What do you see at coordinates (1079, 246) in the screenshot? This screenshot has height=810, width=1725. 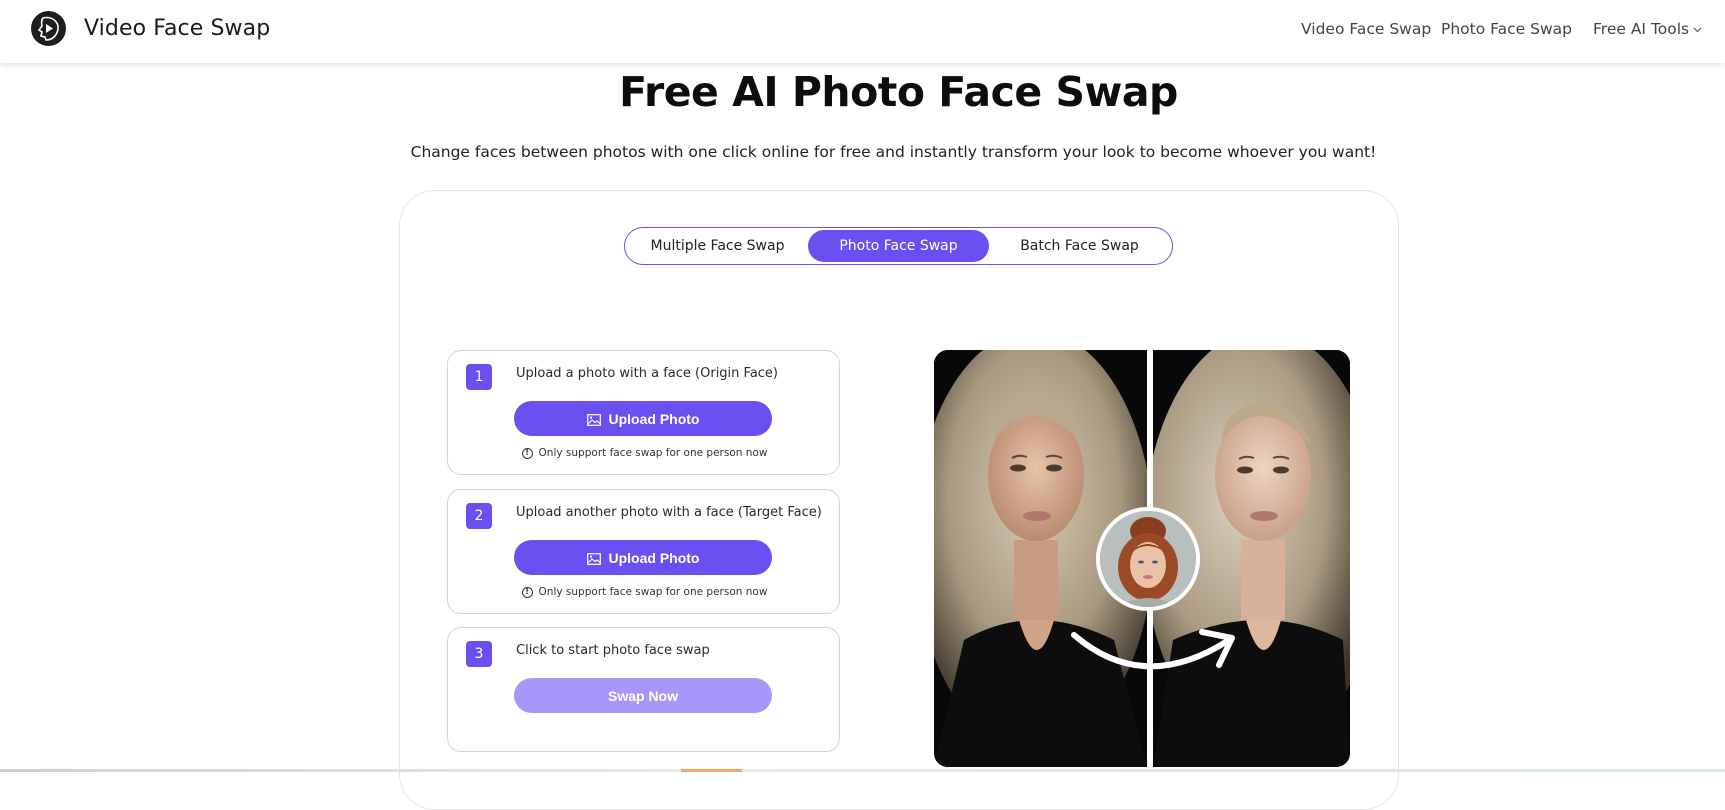 I see `tab-batch-face-swap: Batch Face Swap` at bounding box center [1079, 246].